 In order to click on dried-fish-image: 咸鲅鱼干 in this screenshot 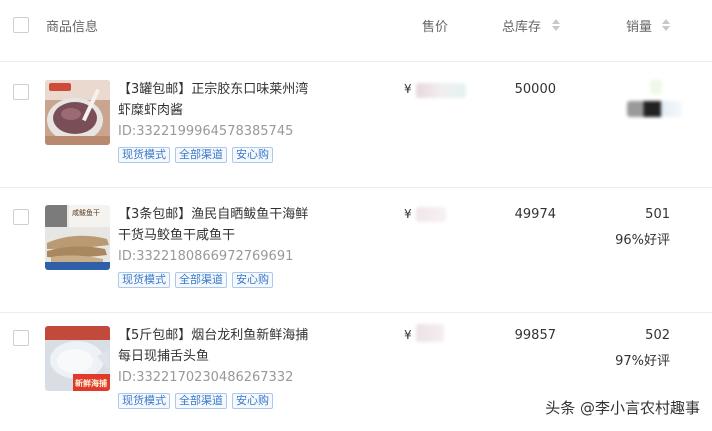, I will do `click(77, 237)`.